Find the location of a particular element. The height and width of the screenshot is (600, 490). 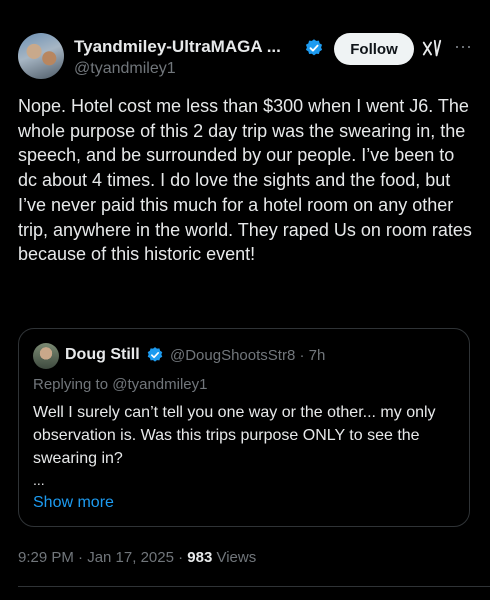

verified-badge-icon is located at coordinates (314, 47).